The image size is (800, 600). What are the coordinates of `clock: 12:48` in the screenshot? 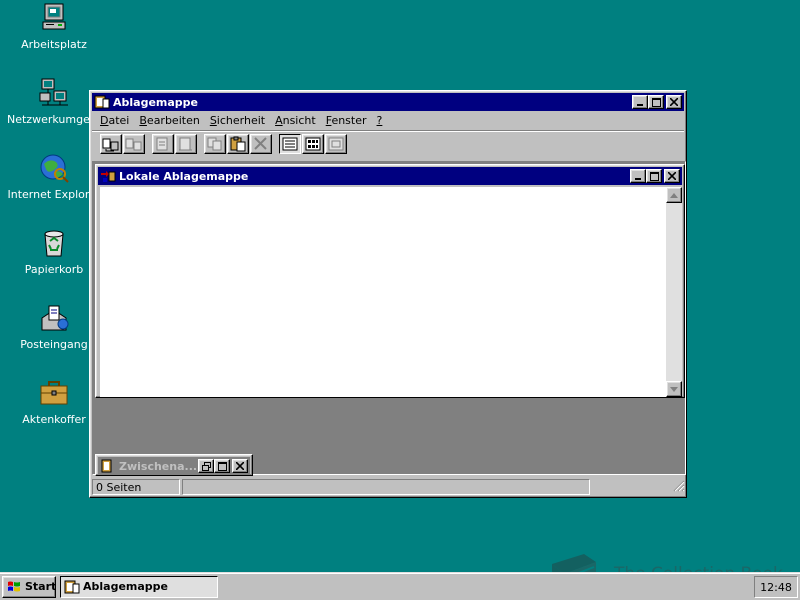 It's located at (776, 587).